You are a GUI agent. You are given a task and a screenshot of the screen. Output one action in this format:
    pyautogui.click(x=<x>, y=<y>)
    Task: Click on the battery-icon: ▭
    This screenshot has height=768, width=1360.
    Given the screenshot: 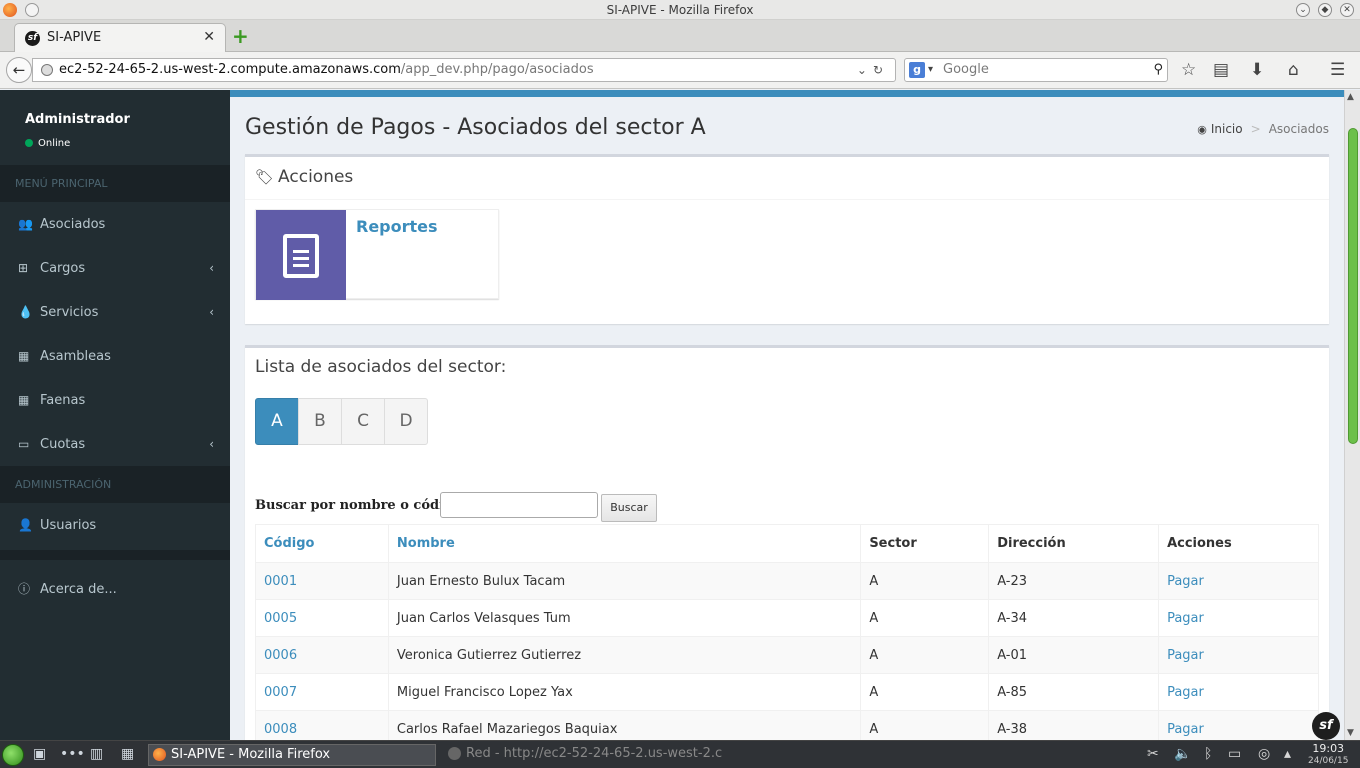 What is the action you would take?
    pyautogui.click(x=1234, y=754)
    